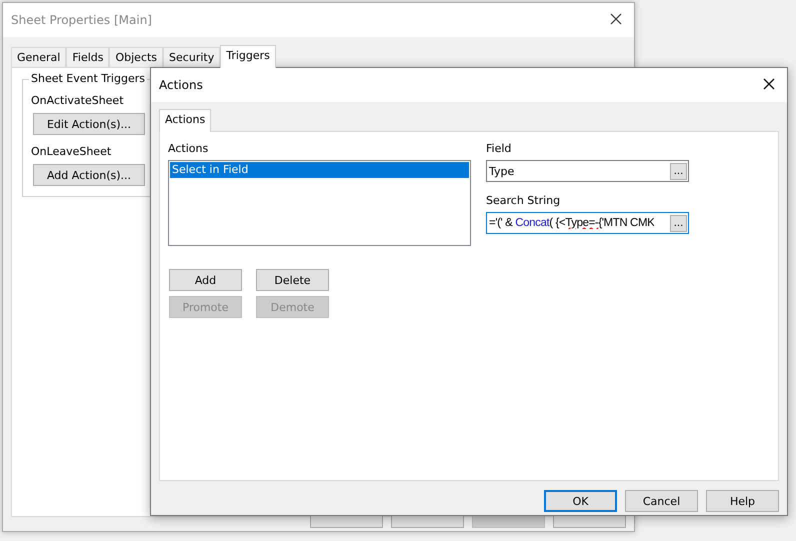 The image size is (796, 541). I want to click on trigger-label: OnActivateSheet, so click(77, 101).